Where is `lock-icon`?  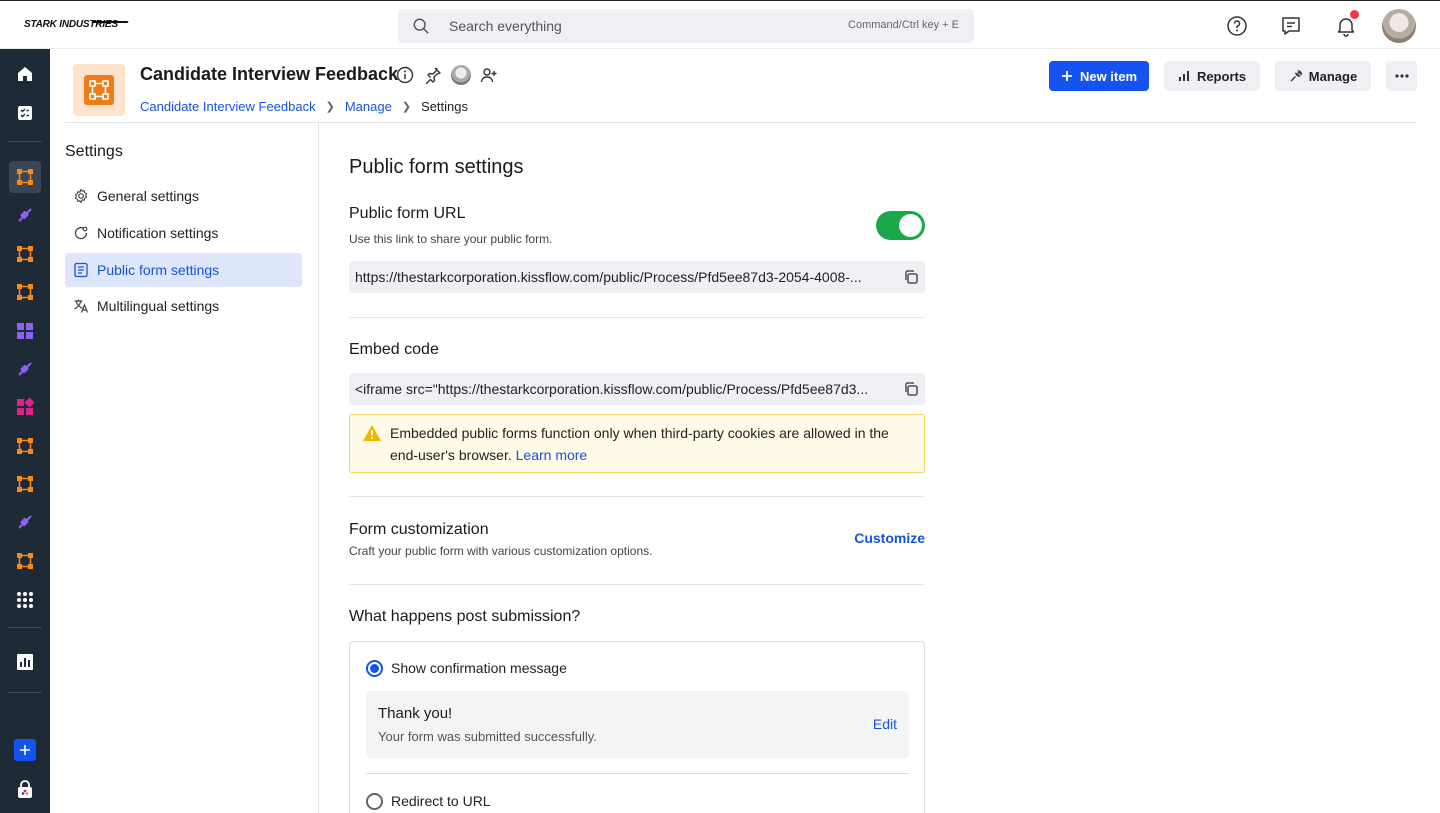
lock-icon is located at coordinates (25, 789).